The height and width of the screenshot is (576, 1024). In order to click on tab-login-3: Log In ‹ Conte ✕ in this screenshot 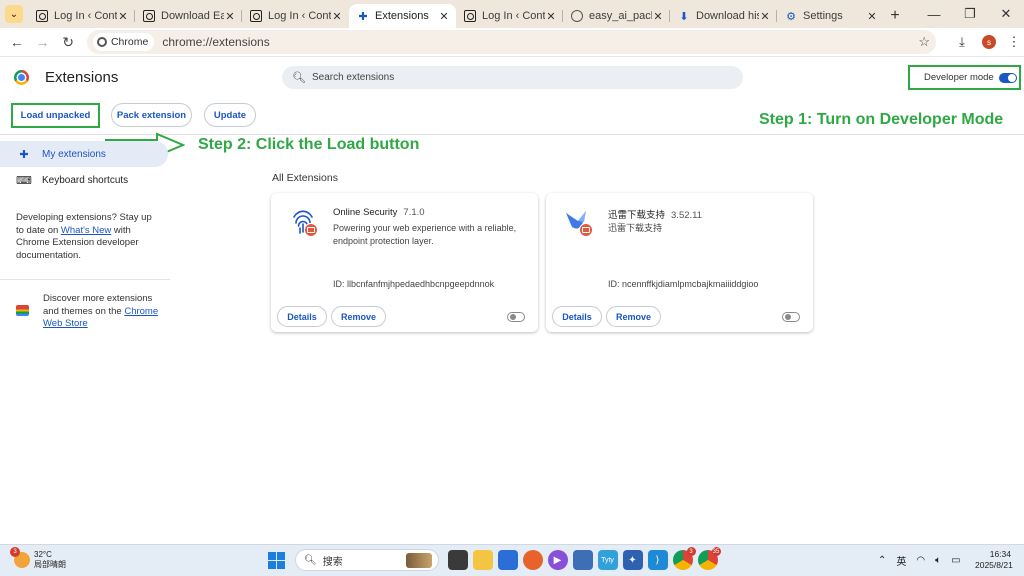, I will do `click(509, 16)`.